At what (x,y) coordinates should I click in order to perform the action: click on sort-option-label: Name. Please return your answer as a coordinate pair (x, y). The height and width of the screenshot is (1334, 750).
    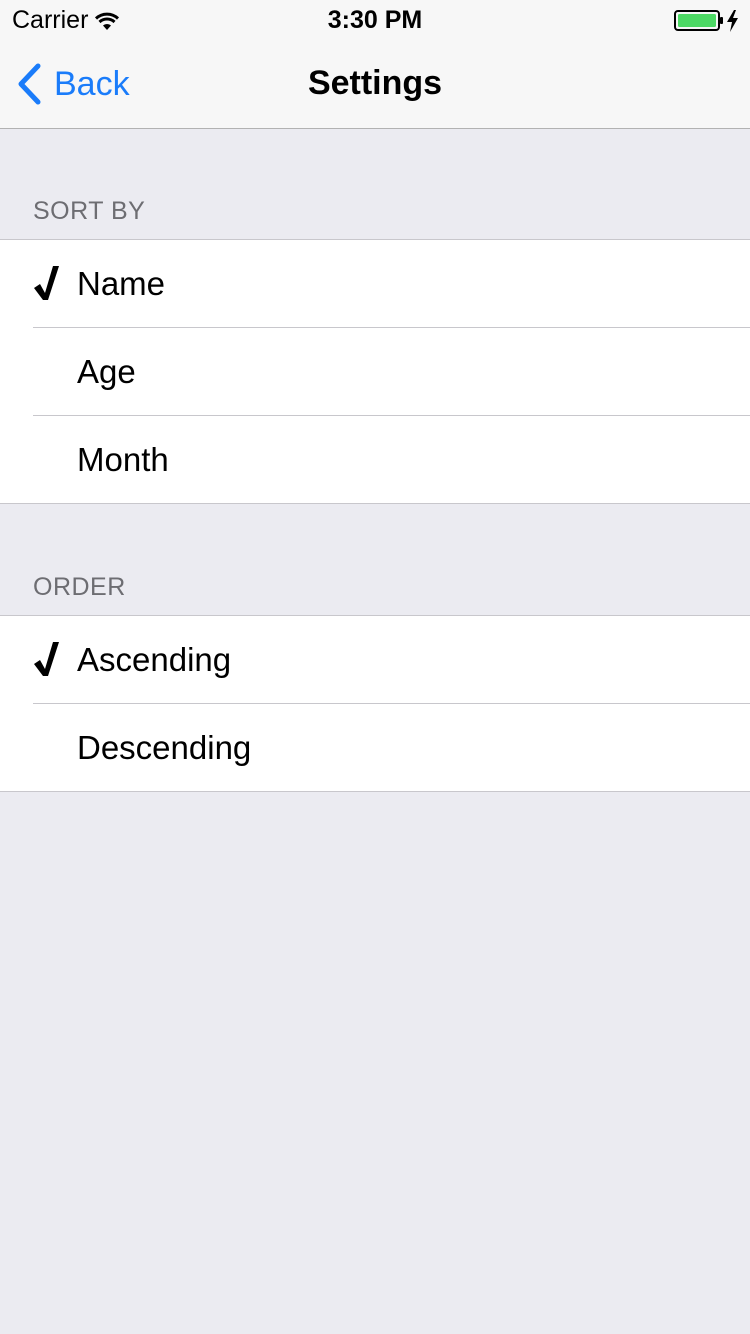
    Looking at the image, I should click on (121, 283).